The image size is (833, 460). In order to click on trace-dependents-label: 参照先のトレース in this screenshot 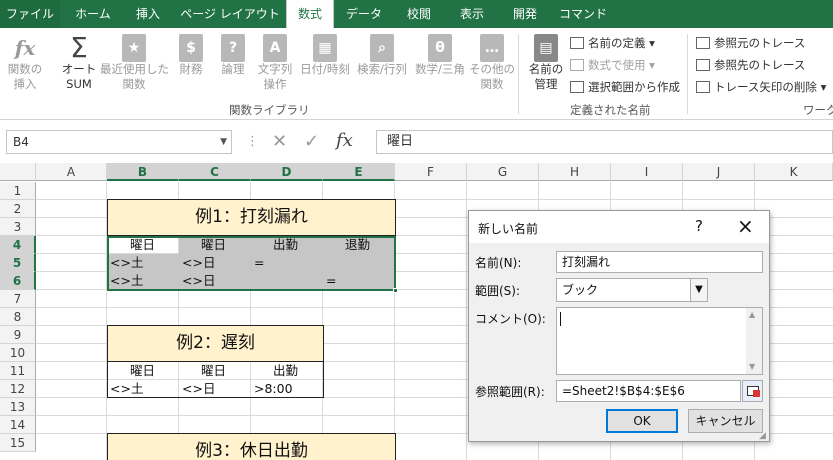, I will do `click(760, 65)`.